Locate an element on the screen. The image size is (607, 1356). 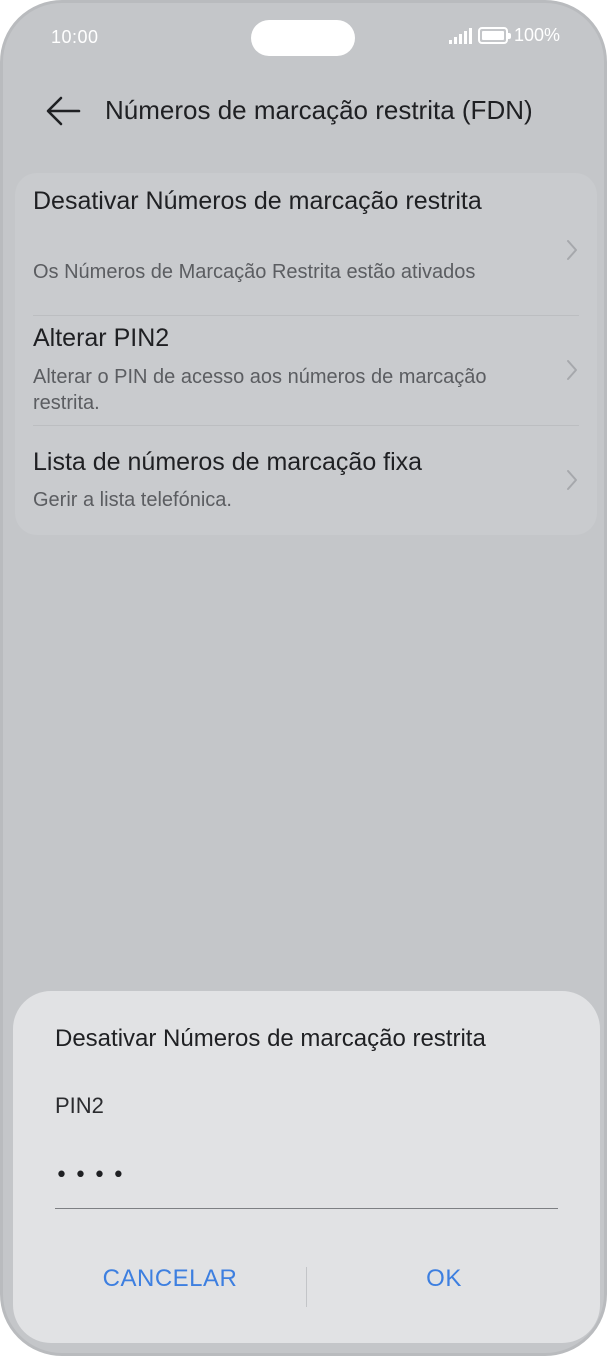
item-title: Alterar PIN2 is located at coordinates (101, 338).